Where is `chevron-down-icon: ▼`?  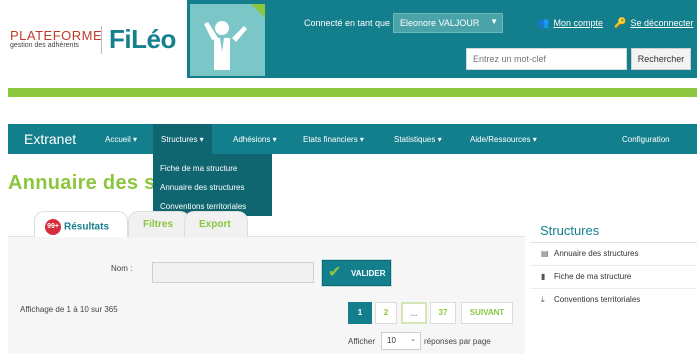 chevron-down-icon: ▼ is located at coordinates (494, 21).